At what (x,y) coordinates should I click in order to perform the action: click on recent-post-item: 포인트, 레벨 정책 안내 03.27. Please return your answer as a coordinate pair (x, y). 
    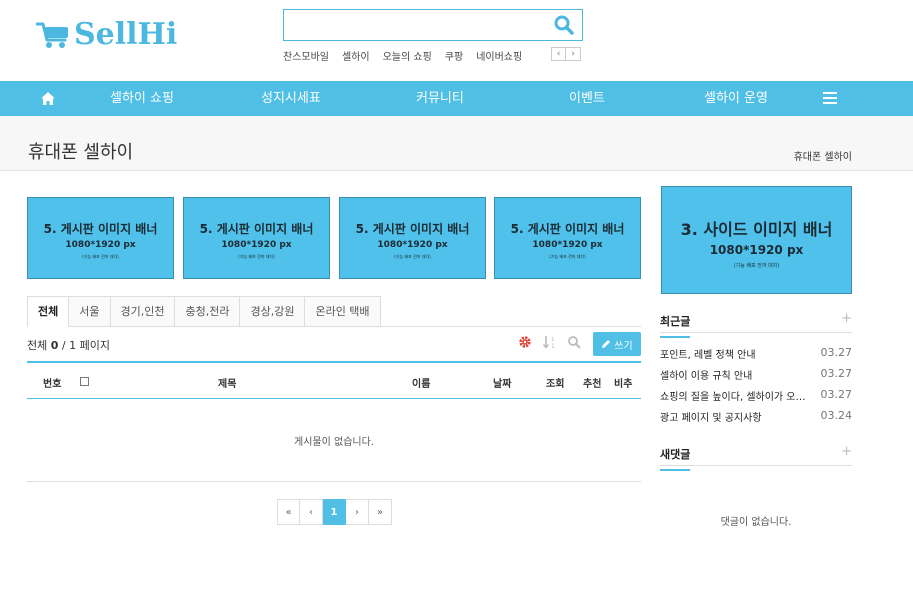
    Looking at the image, I should click on (756, 353).